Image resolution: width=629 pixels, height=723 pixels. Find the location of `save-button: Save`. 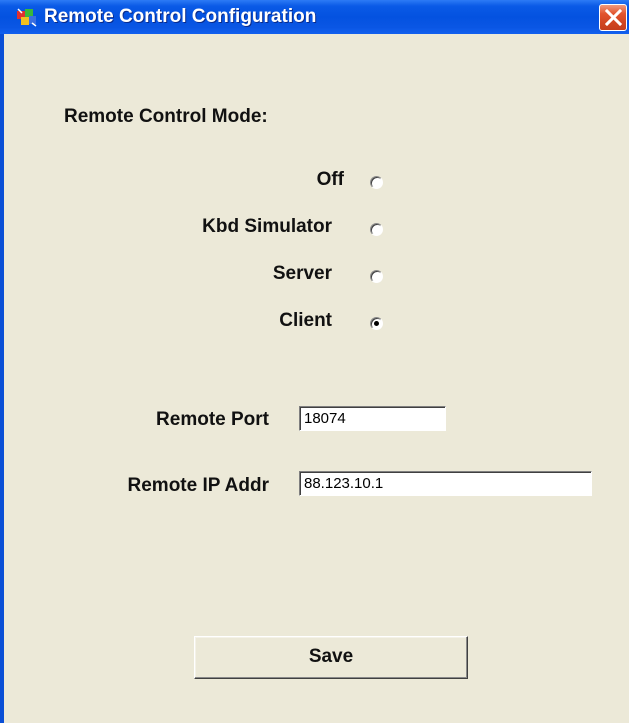

save-button: Save is located at coordinates (331, 657).